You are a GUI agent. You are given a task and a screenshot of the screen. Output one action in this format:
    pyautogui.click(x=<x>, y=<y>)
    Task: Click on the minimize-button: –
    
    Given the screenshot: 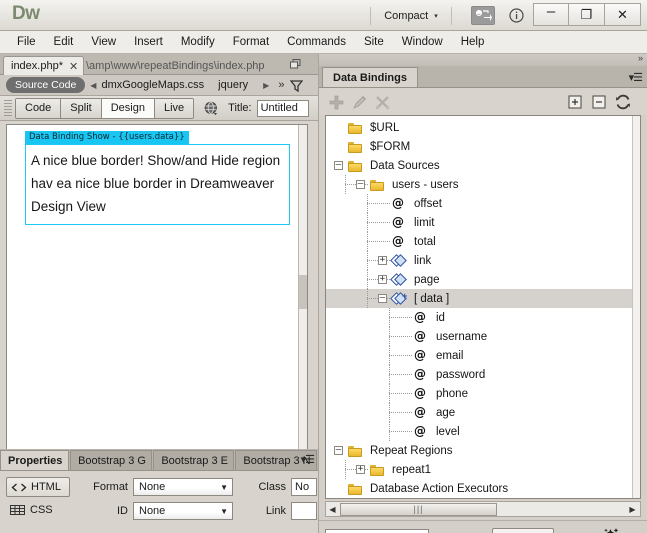 What is the action you would take?
    pyautogui.click(x=551, y=14)
    